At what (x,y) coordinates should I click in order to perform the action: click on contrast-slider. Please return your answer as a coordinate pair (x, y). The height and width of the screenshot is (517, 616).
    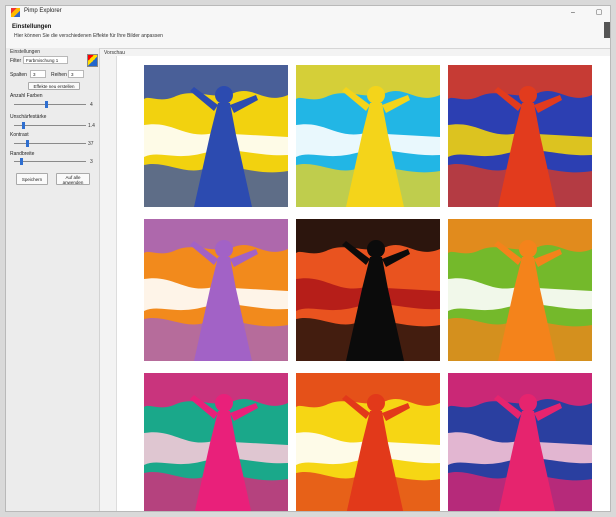
    Looking at the image, I should click on (50, 143).